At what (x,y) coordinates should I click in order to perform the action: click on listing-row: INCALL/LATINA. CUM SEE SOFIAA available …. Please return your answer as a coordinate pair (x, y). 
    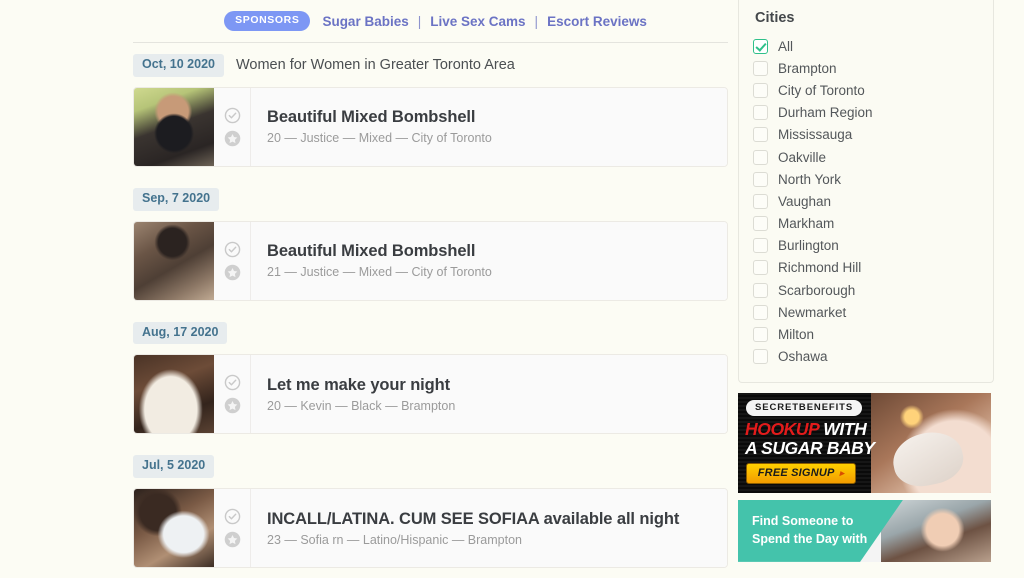
    Looking at the image, I should click on (430, 528).